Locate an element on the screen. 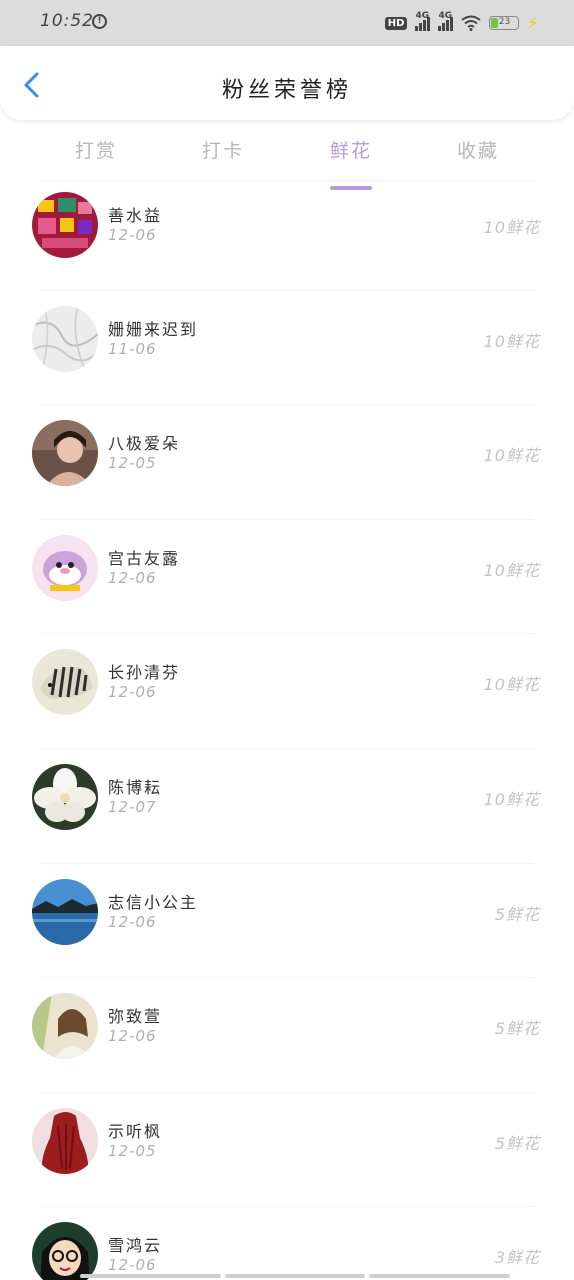  fan-date: 11-06 is located at coordinates (132, 349).